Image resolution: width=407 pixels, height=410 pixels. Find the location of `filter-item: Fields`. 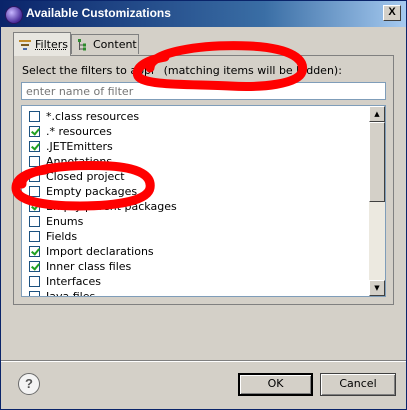

filter-item: Fields is located at coordinates (53, 236).